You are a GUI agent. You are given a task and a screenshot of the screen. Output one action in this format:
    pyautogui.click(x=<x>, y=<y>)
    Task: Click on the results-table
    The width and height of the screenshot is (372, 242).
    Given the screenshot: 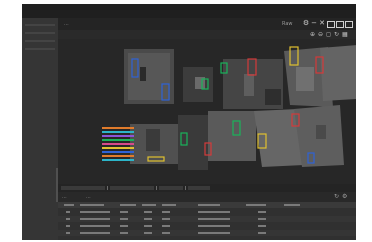 What is the action you would take?
    pyautogui.click(x=207, y=221)
    